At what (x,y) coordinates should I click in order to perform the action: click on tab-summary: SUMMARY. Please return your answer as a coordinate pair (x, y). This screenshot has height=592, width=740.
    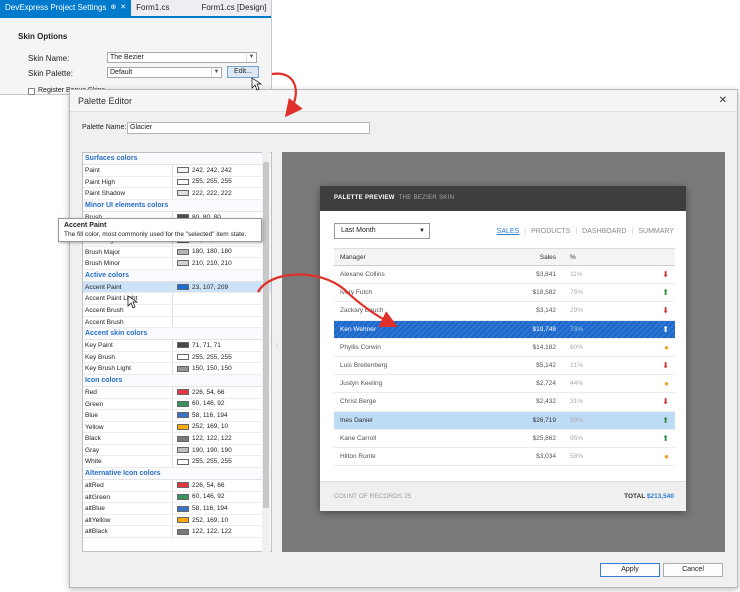
    Looking at the image, I should click on (656, 231).